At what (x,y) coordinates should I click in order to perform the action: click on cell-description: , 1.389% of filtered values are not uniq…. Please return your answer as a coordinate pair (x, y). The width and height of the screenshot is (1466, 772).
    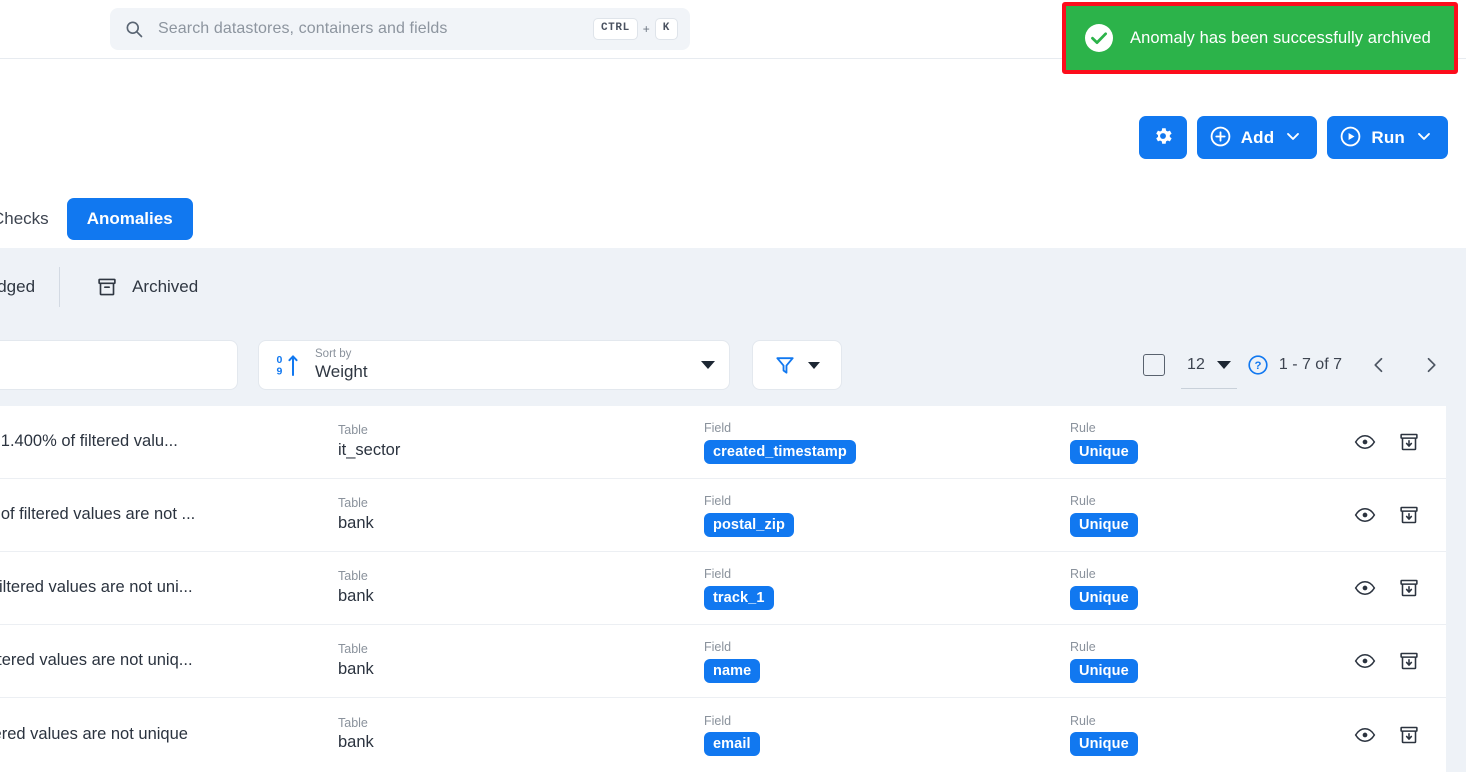
    Looking at the image, I should click on (164, 734).